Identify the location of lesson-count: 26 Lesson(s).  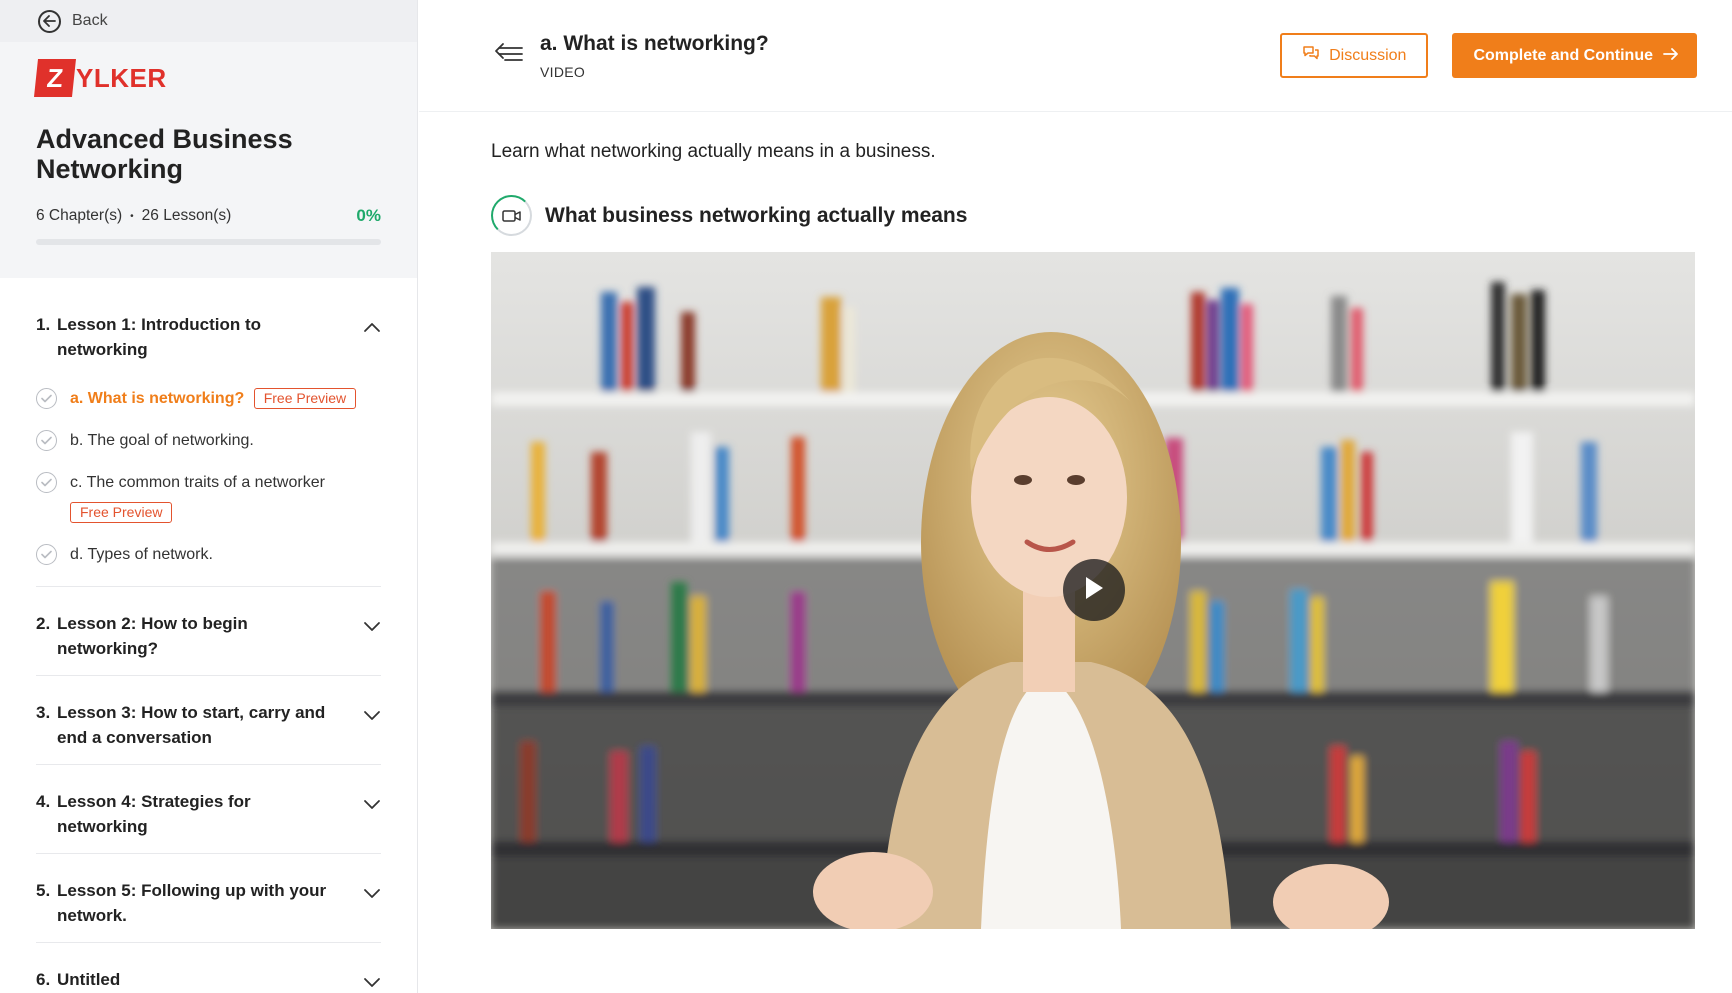
(186, 215).